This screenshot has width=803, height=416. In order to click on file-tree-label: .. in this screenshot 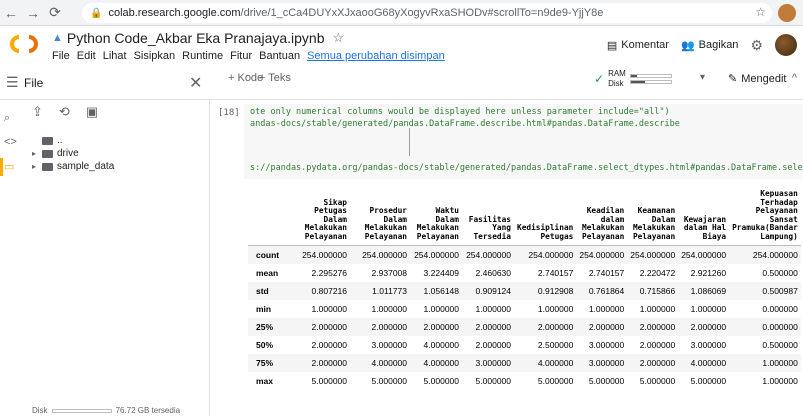, I will do `click(60, 140)`.